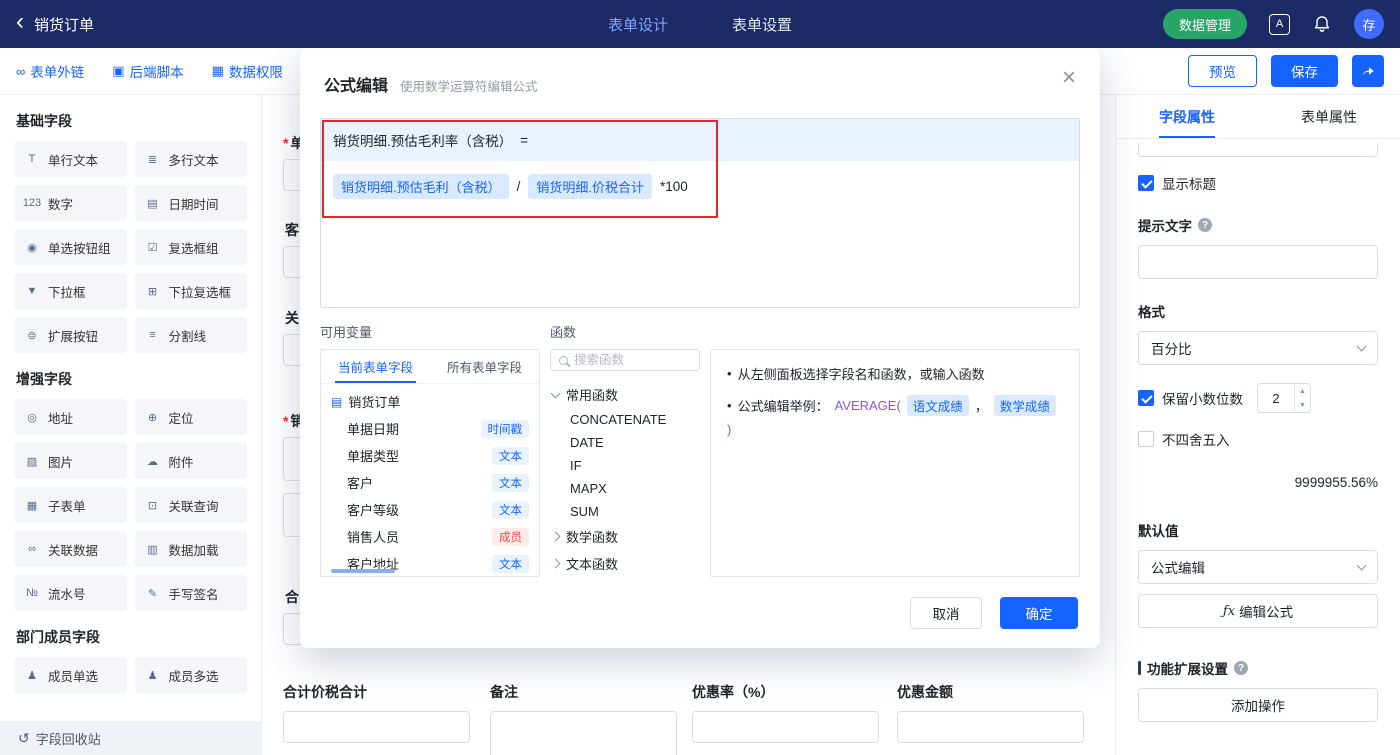 The height and width of the screenshot is (755, 1400). Describe the element at coordinates (1369, 24) in the screenshot. I see `avatar: 存` at that location.